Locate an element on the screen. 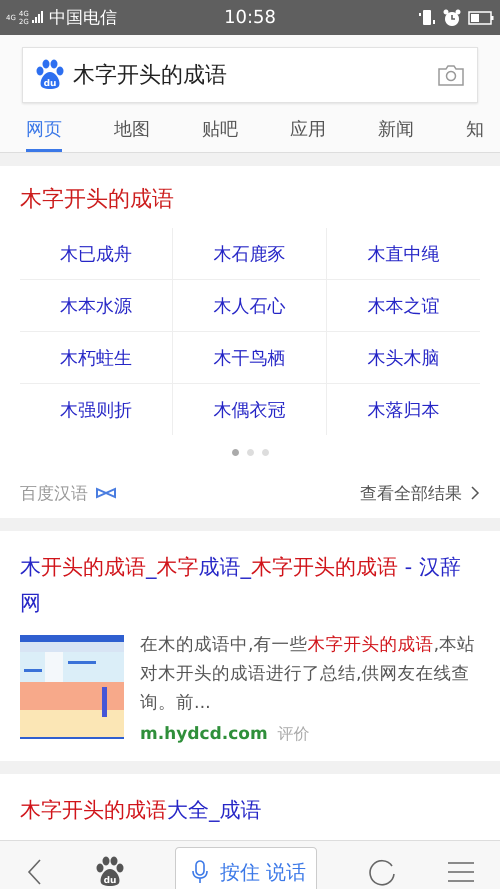  idiom-link: 木偶衣冠 is located at coordinates (250, 409).